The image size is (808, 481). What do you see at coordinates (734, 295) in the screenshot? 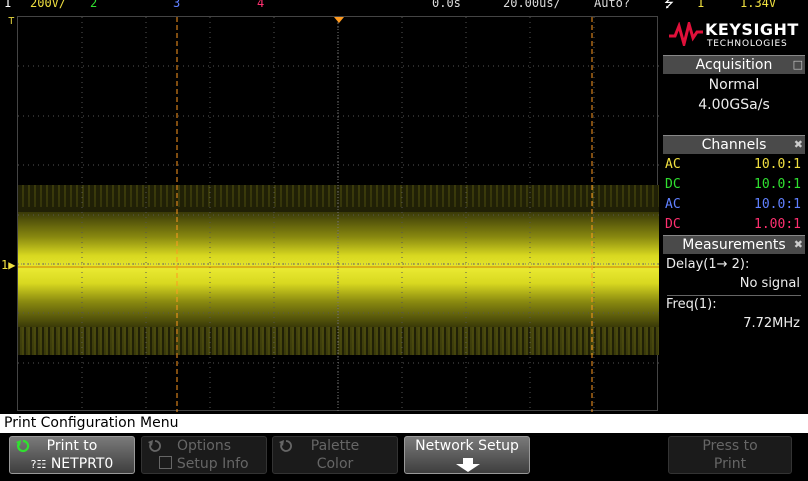
I see `measurements-body: Delay(1→ 2): No signal Freq(1): 7.72MHz` at bounding box center [734, 295].